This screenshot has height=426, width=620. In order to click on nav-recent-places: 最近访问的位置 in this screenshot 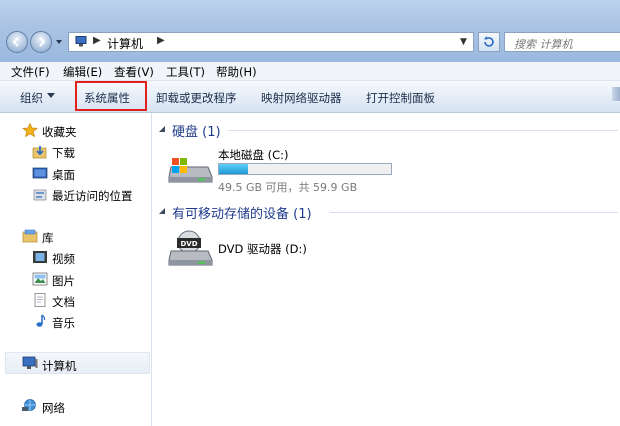, I will do `click(92, 196)`.